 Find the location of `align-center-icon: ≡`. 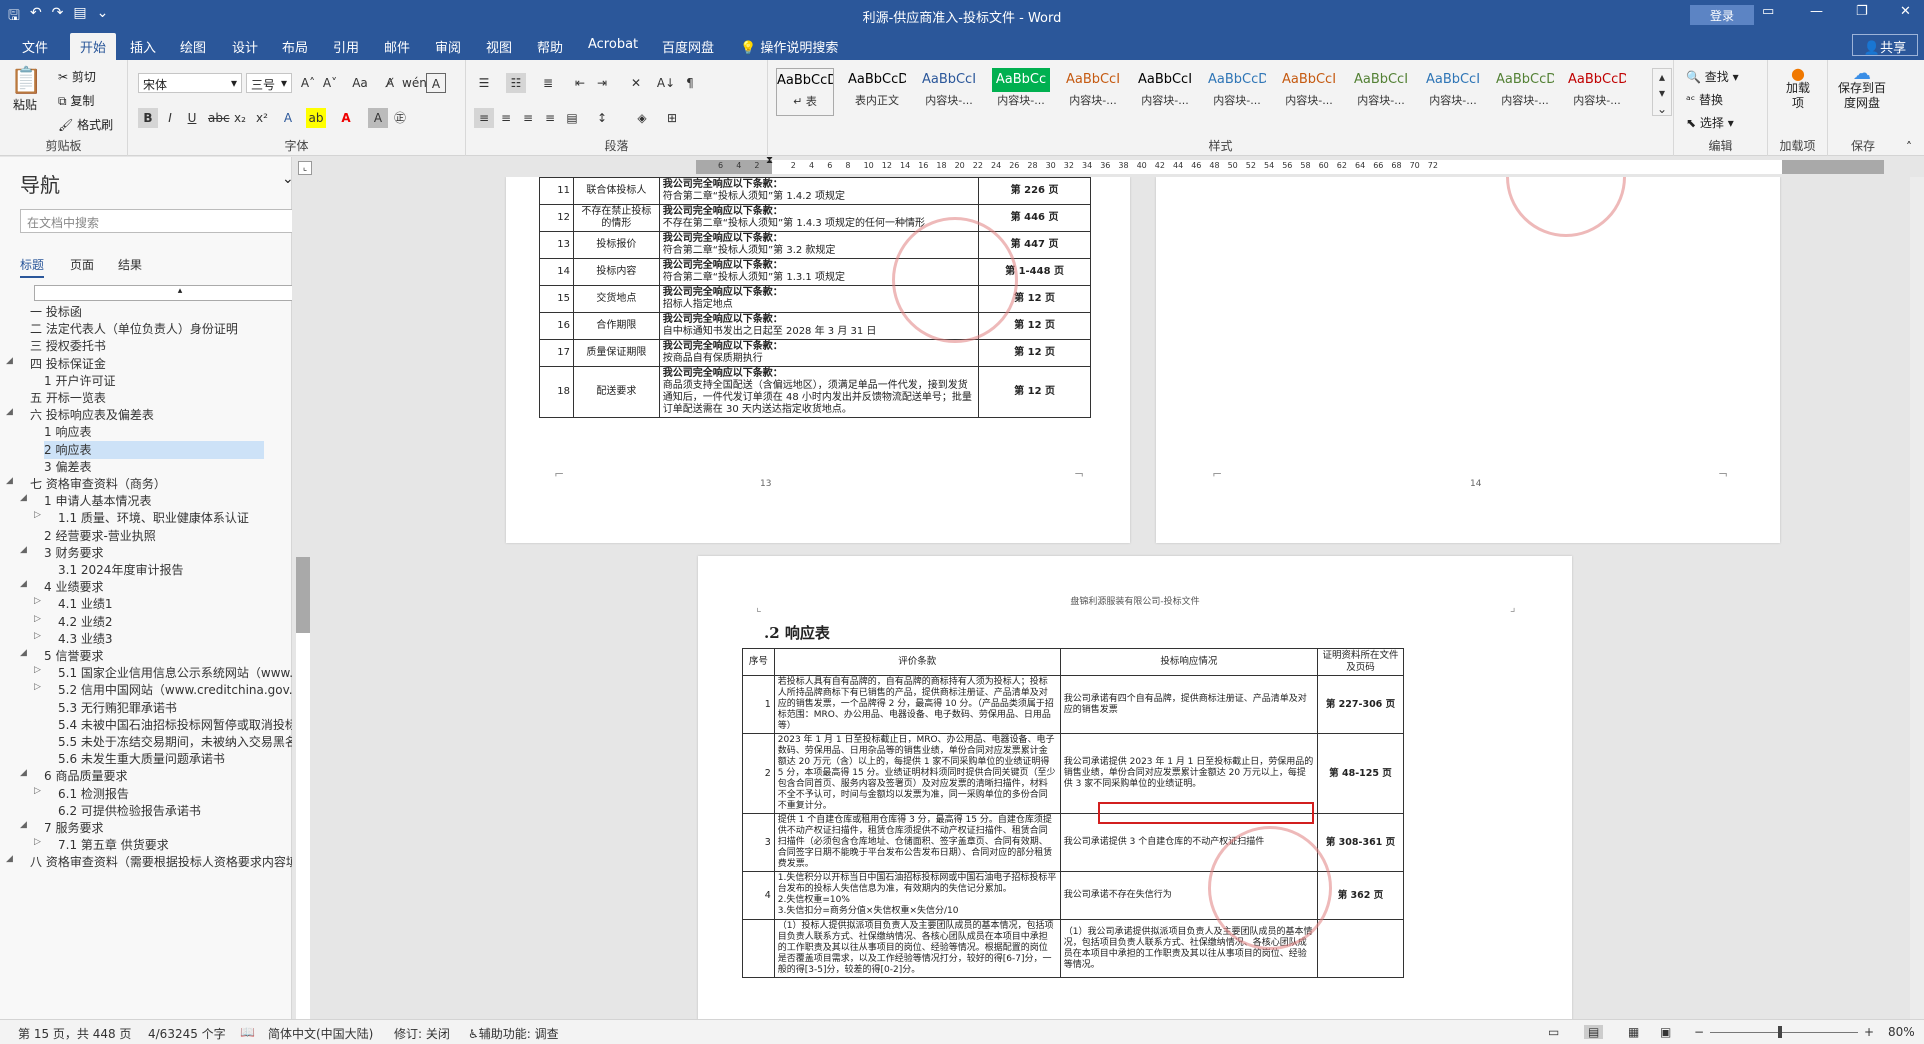

align-center-icon: ≡ is located at coordinates (506, 118).